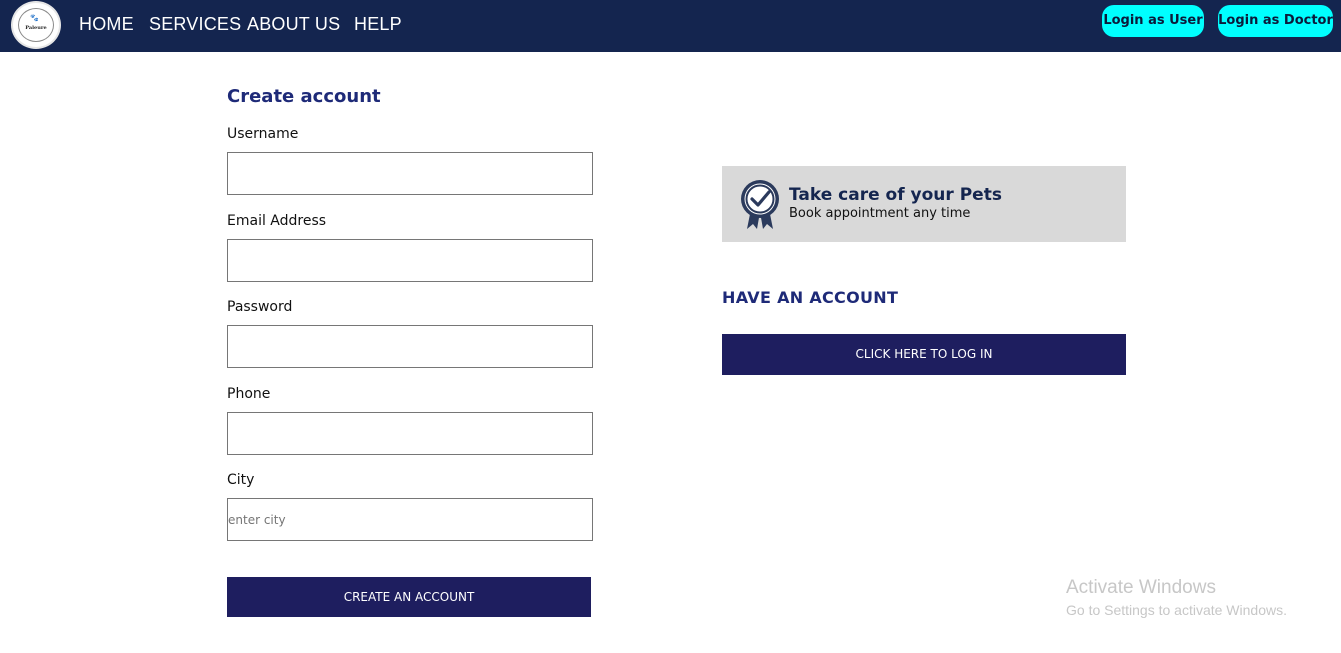  I want to click on have-account-heading: HAVE AN ACCOUNT, so click(810, 297).